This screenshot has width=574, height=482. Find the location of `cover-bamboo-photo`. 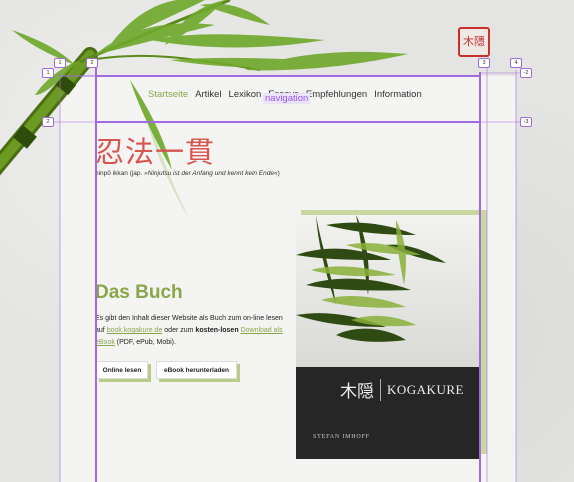

cover-bamboo-photo is located at coordinates (387, 291).